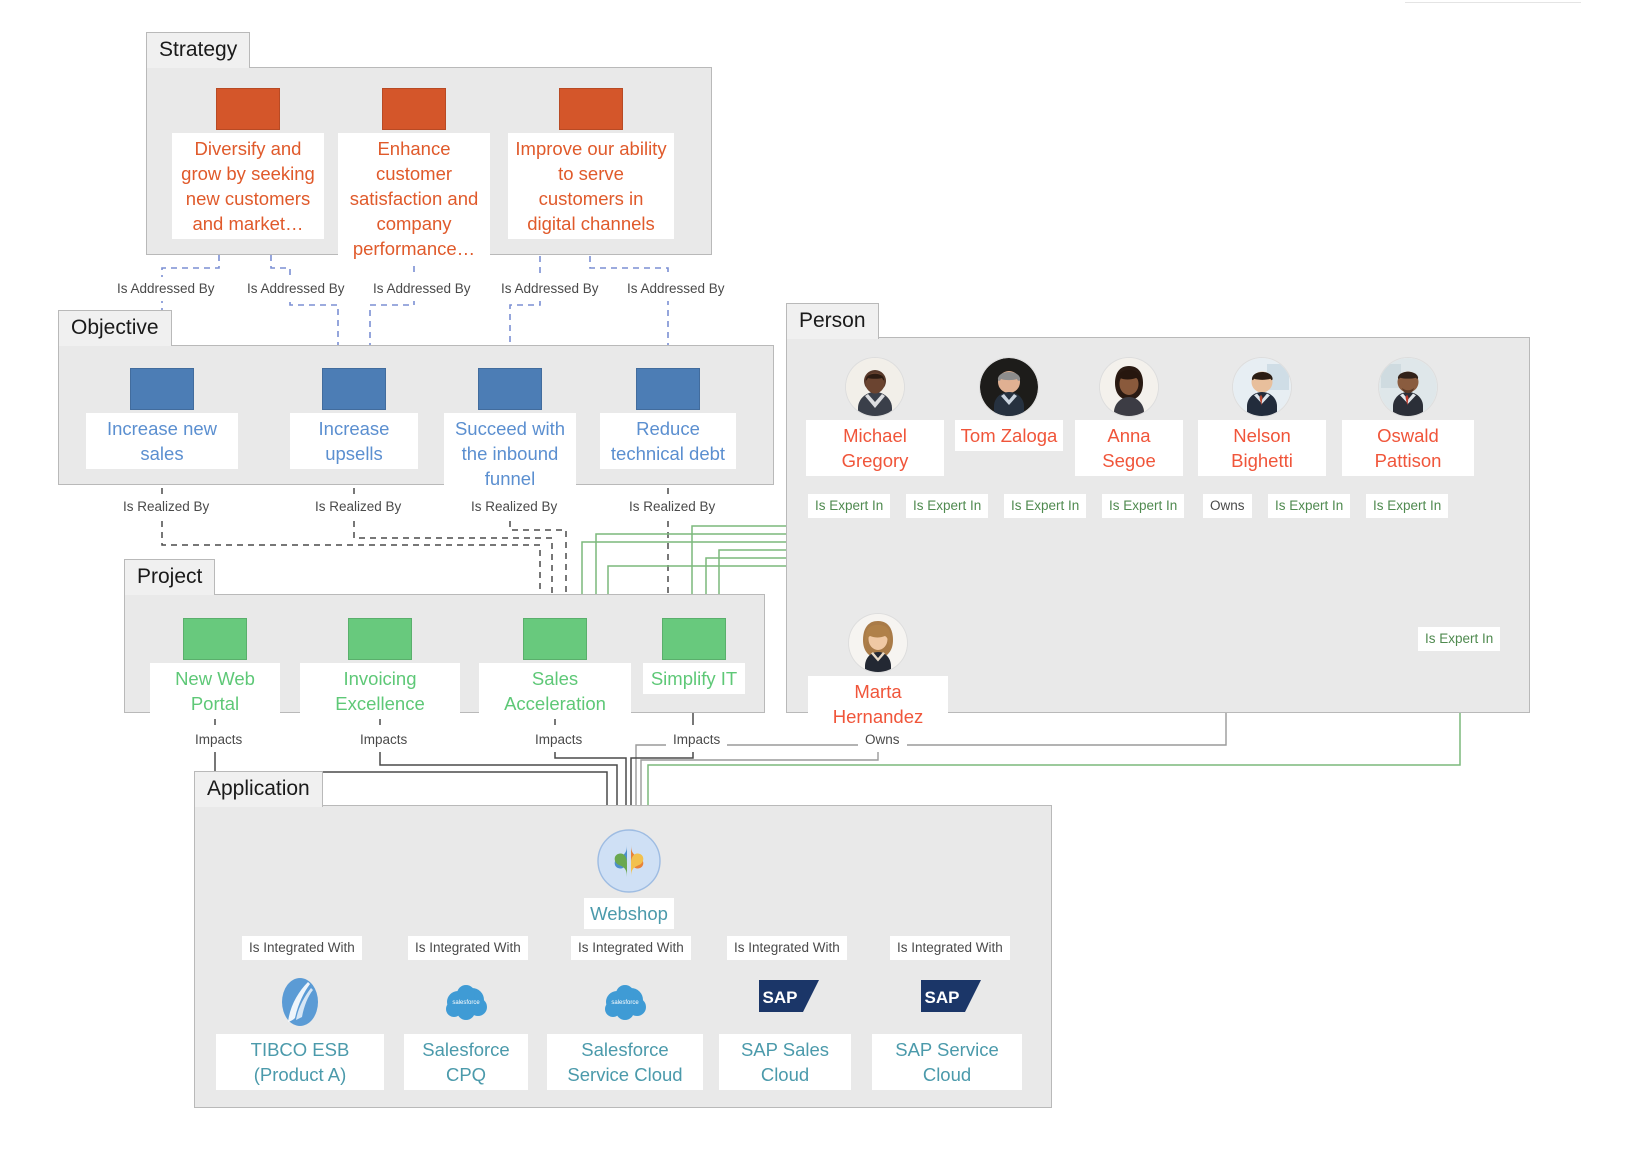 The height and width of the screenshot is (1172, 1640). What do you see at coordinates (629, 913) in the screenshot?
I see `application-hub-label: Webshop` at bounding box center [629, 913].